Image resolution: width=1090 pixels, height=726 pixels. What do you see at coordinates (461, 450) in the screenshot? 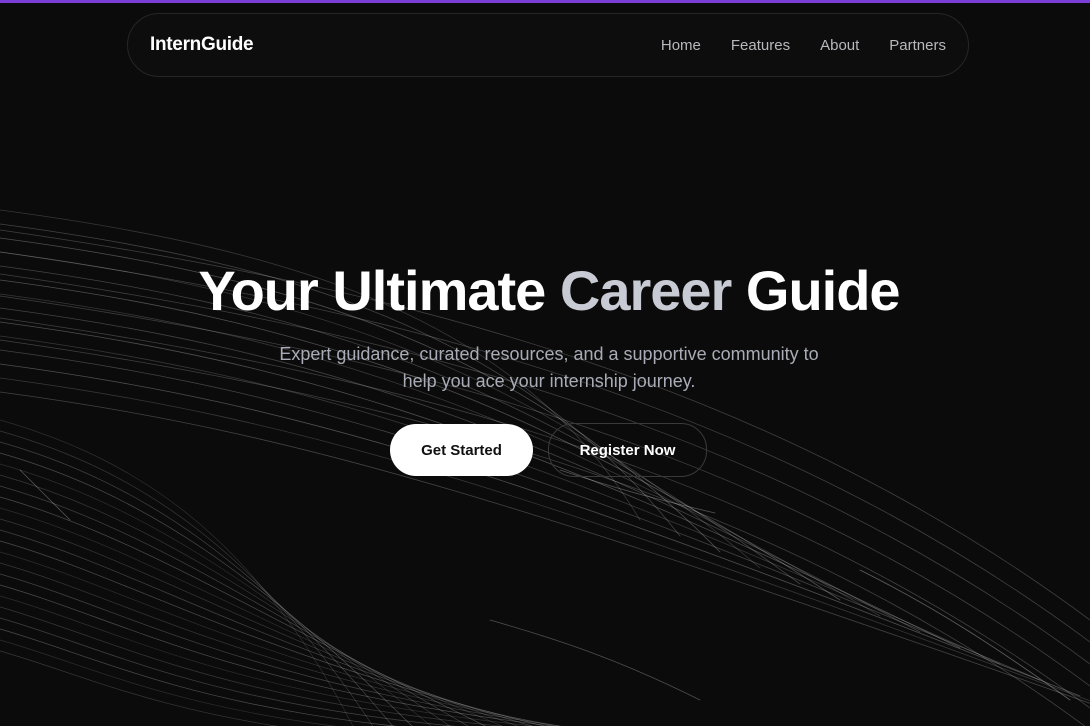
I see `get-started-button: Get Started` at bounding box center [461, 450].